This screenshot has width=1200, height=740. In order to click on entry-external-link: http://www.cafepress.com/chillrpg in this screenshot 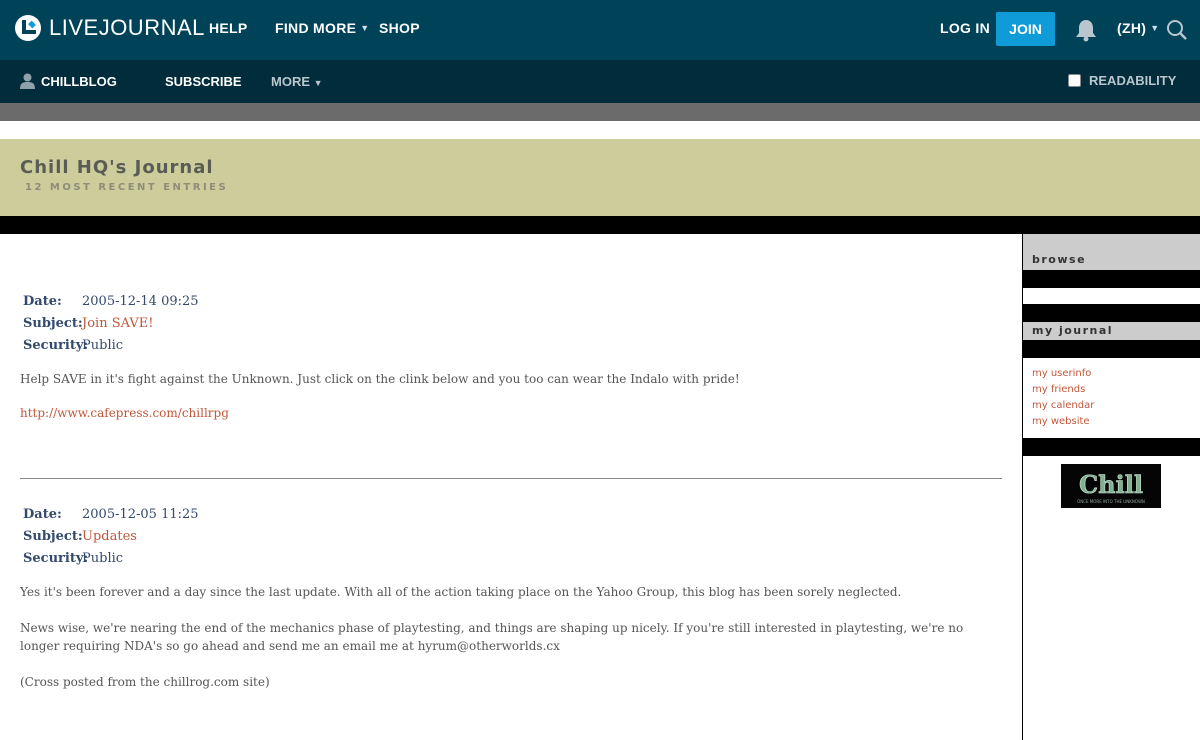, I will do `click(124, 413)`.